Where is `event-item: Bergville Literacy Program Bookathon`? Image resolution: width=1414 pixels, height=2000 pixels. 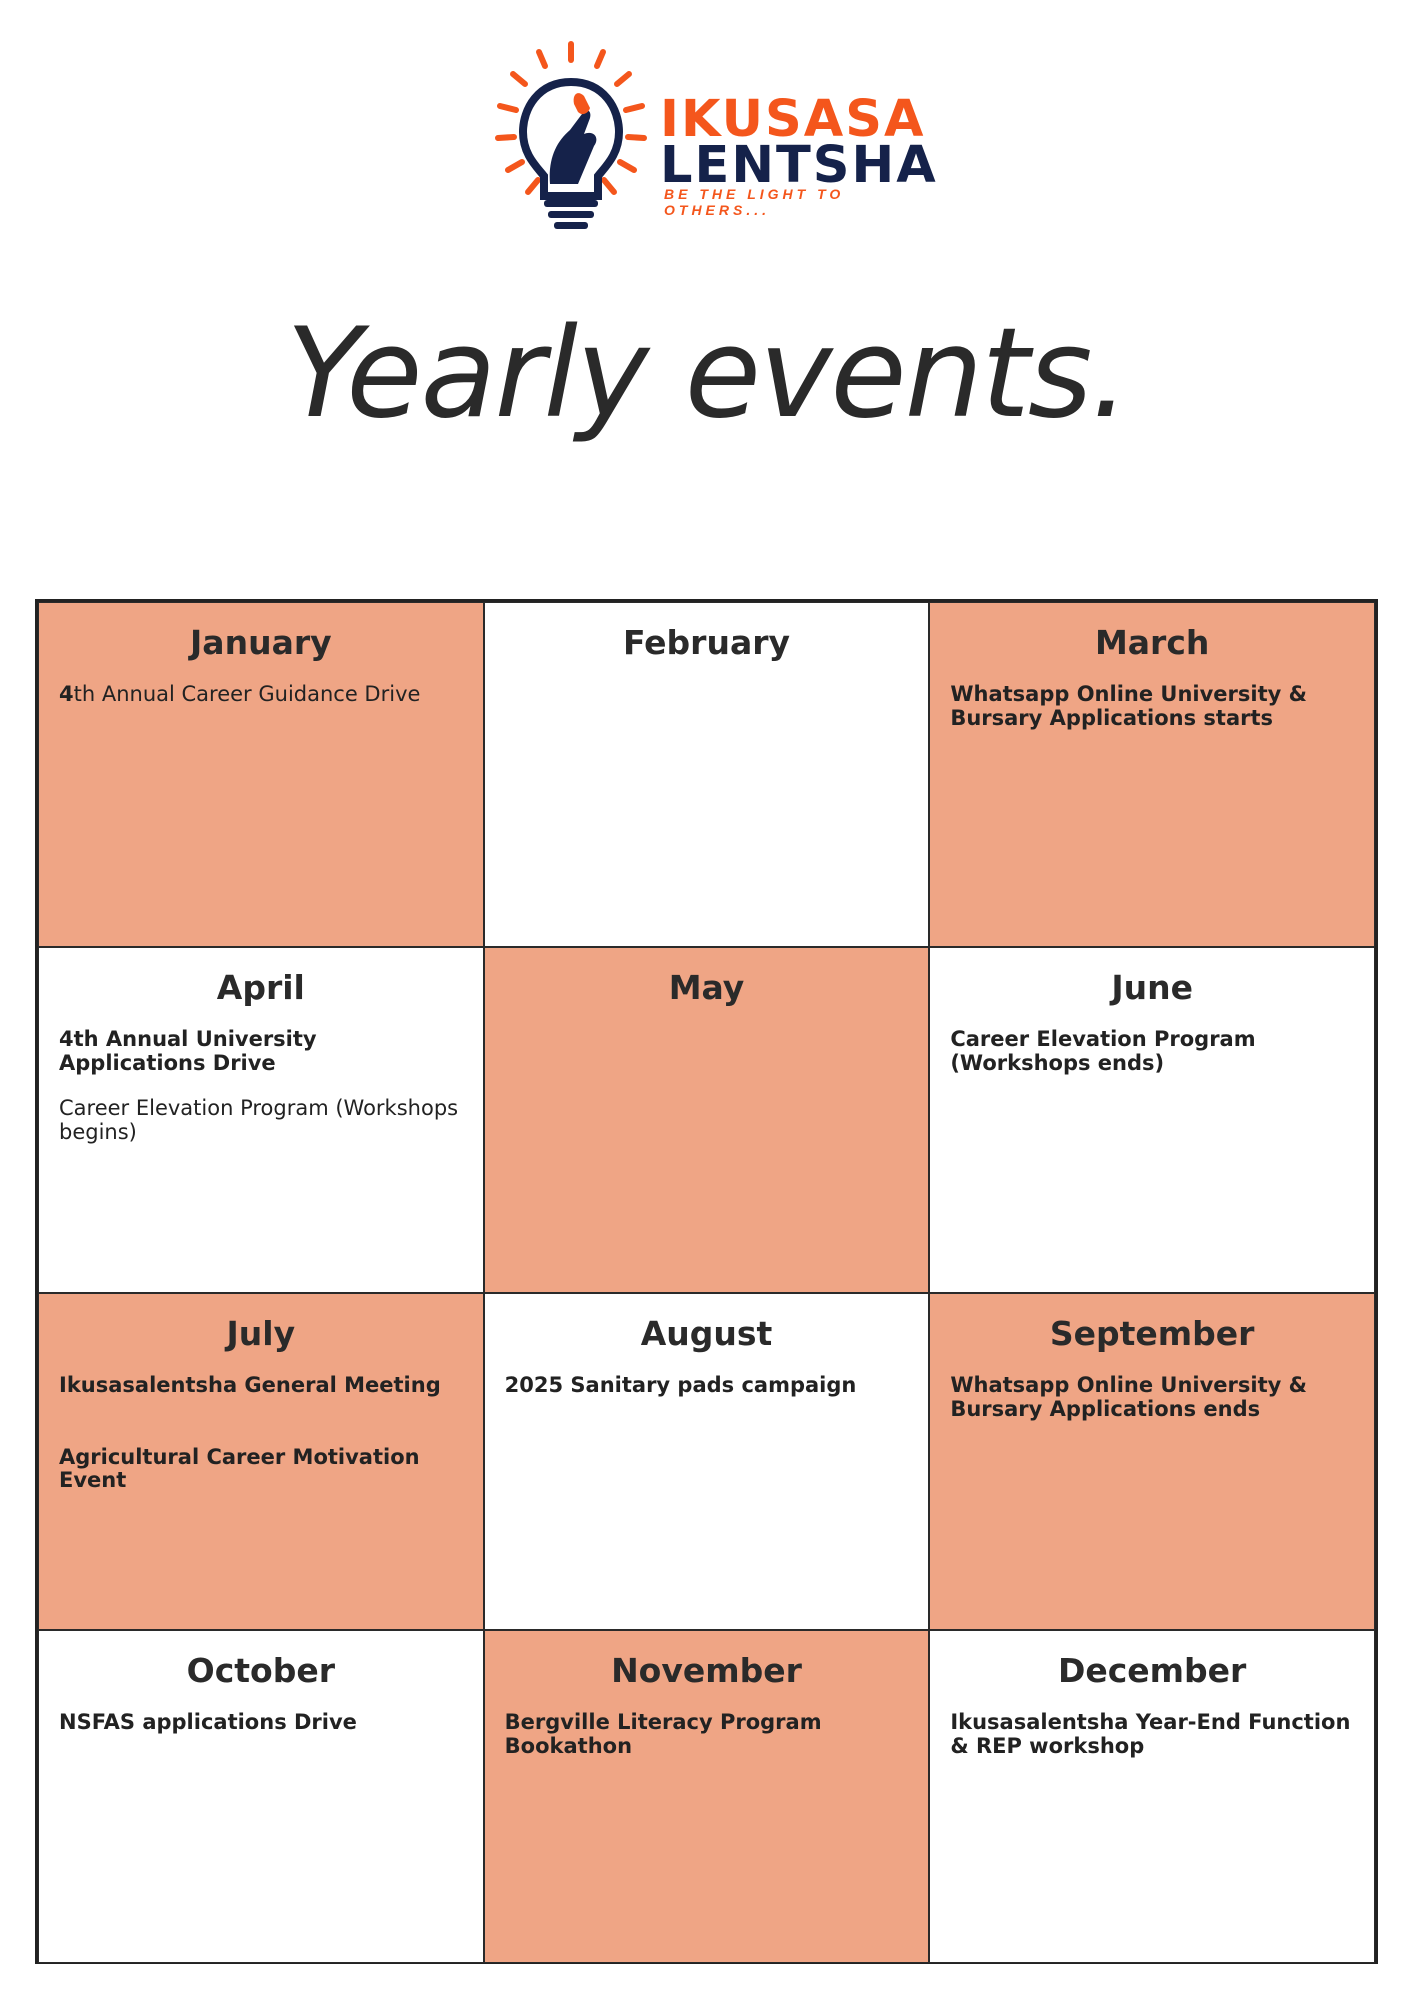
event-item: Bergville Literacy Program Bookathon is located at coordinates (663, 1734).